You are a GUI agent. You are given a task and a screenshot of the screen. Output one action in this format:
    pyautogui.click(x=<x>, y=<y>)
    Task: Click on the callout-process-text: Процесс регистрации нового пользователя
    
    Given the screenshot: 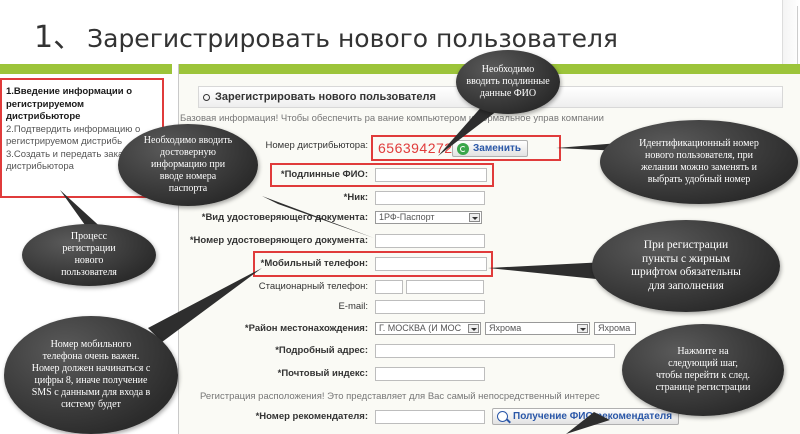 What is the action you would take?
    pyautogui.click(x=89, y=254)
    